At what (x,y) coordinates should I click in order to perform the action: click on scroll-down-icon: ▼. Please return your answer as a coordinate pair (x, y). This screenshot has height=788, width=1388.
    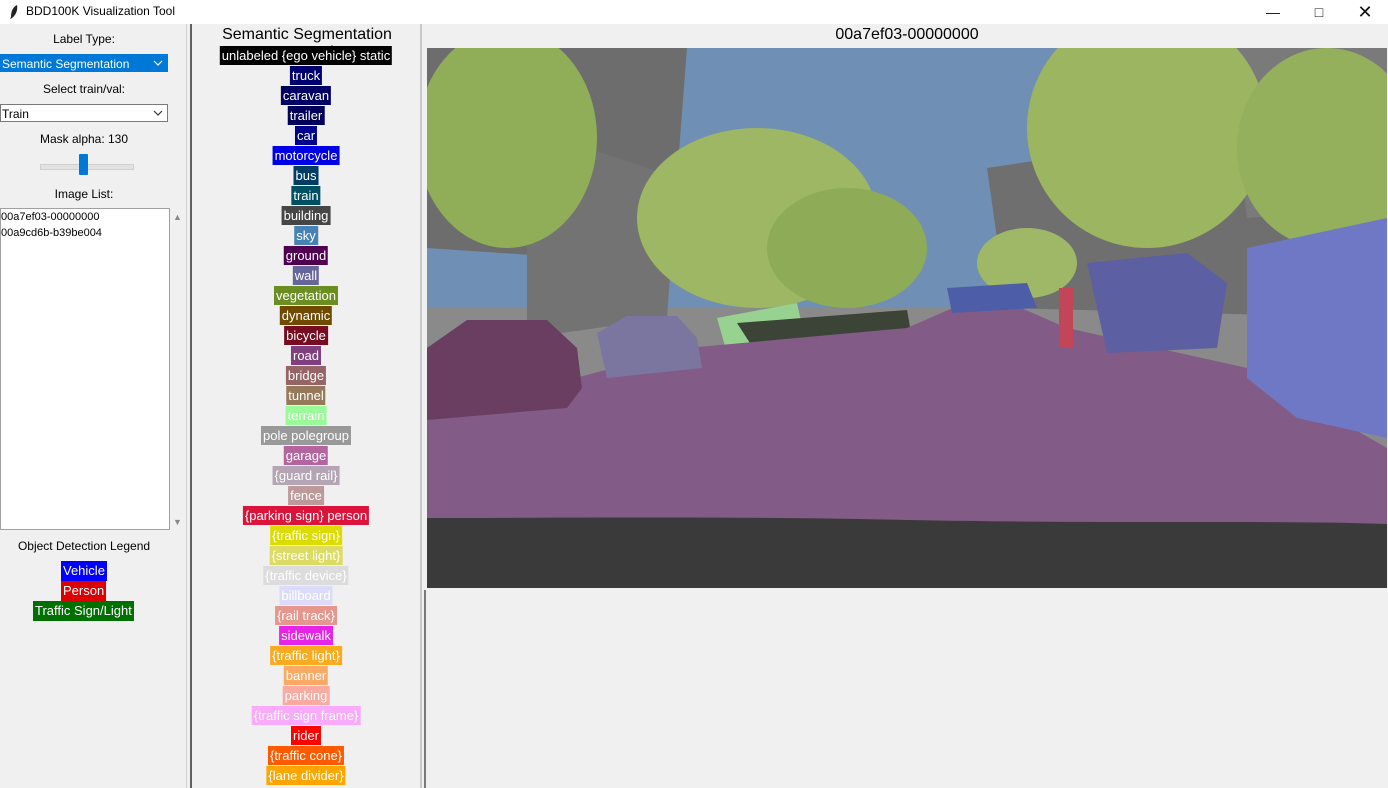
    Looking at the image, I should click on (177, 522).